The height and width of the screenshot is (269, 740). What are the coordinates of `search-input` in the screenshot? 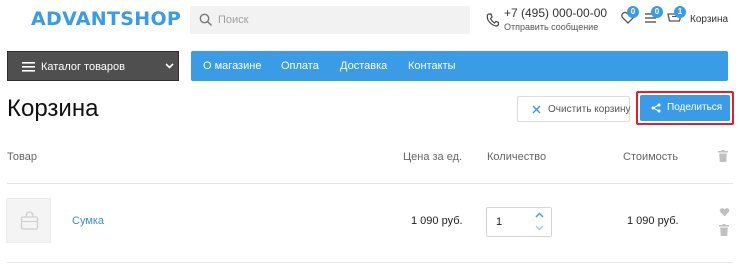 It's located at (340, 20).